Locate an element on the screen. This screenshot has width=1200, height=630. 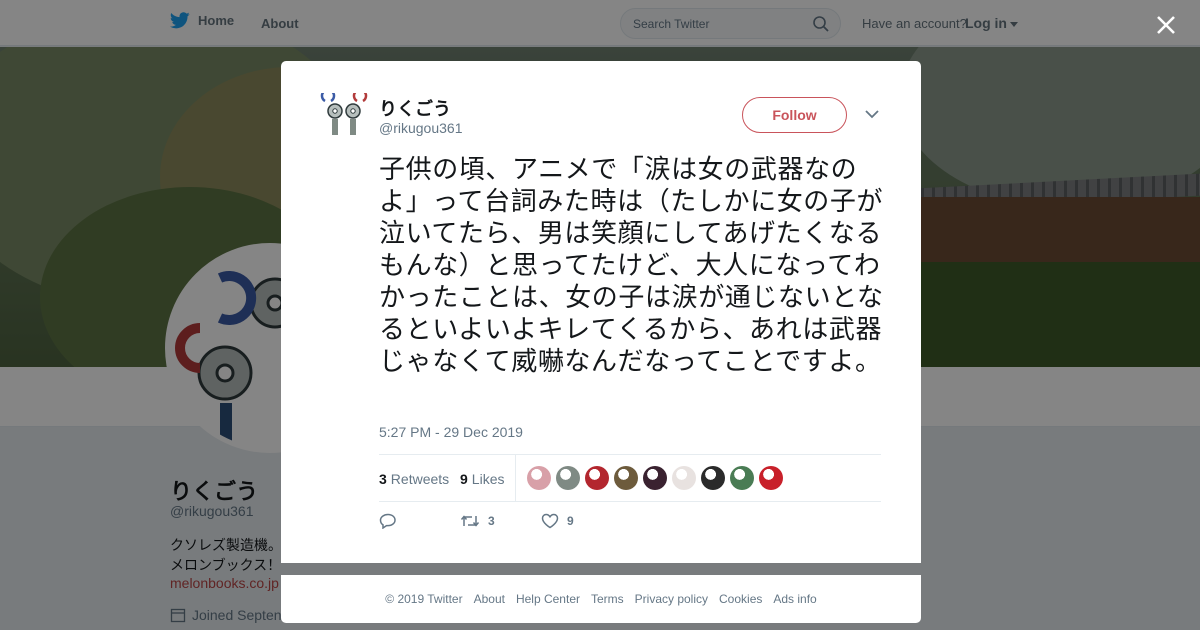
likes-stat: 9 Likes is located at coordinates (482, 479).